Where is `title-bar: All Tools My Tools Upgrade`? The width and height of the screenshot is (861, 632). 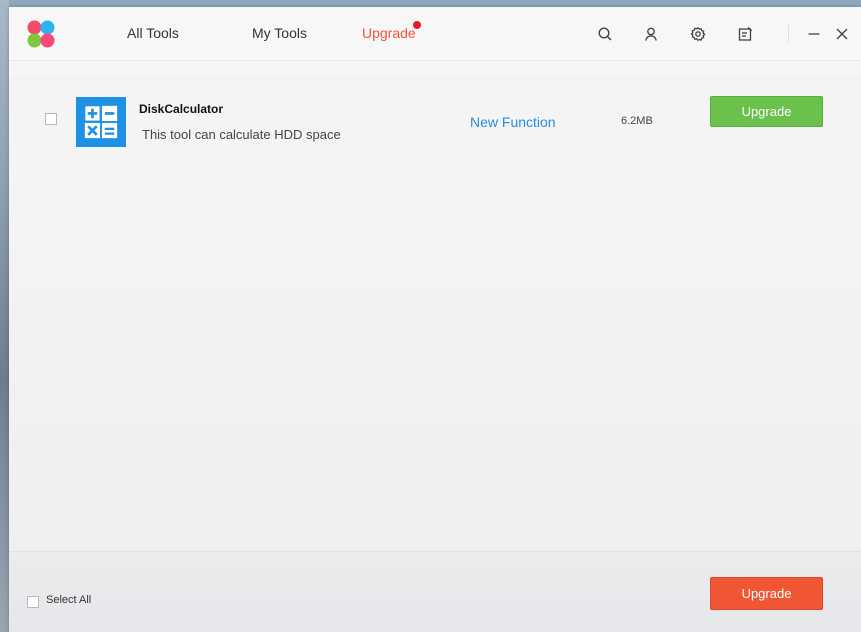
title-bar: All Tools My Tools Upgrade is located at coordinates (435, 34).